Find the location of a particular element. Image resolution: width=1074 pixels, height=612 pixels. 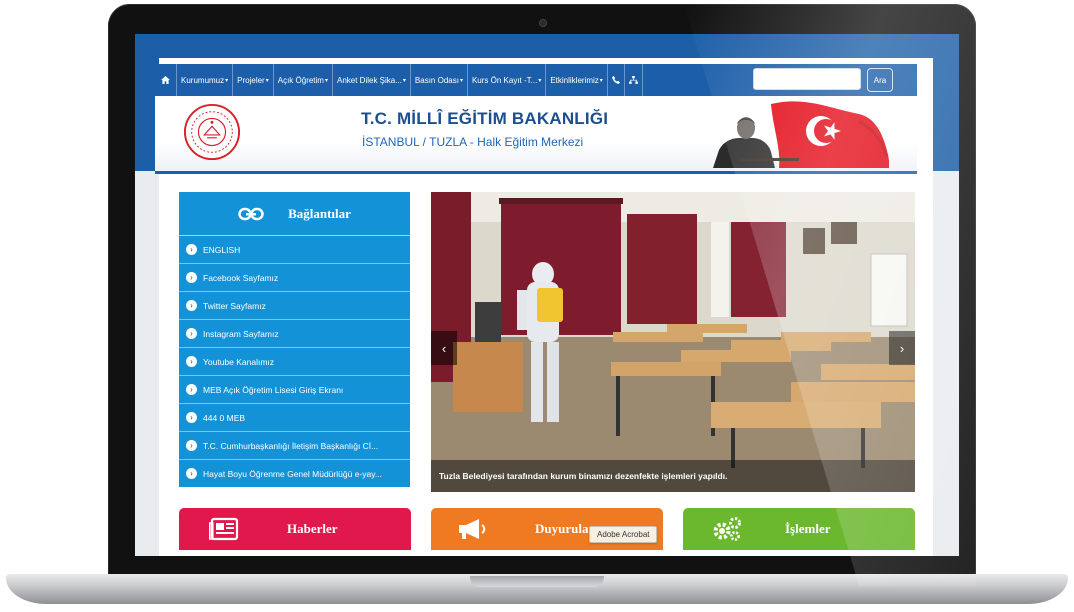

link-item-facebook: › Facebook Sayfamız is located at coordinates (294, 278).